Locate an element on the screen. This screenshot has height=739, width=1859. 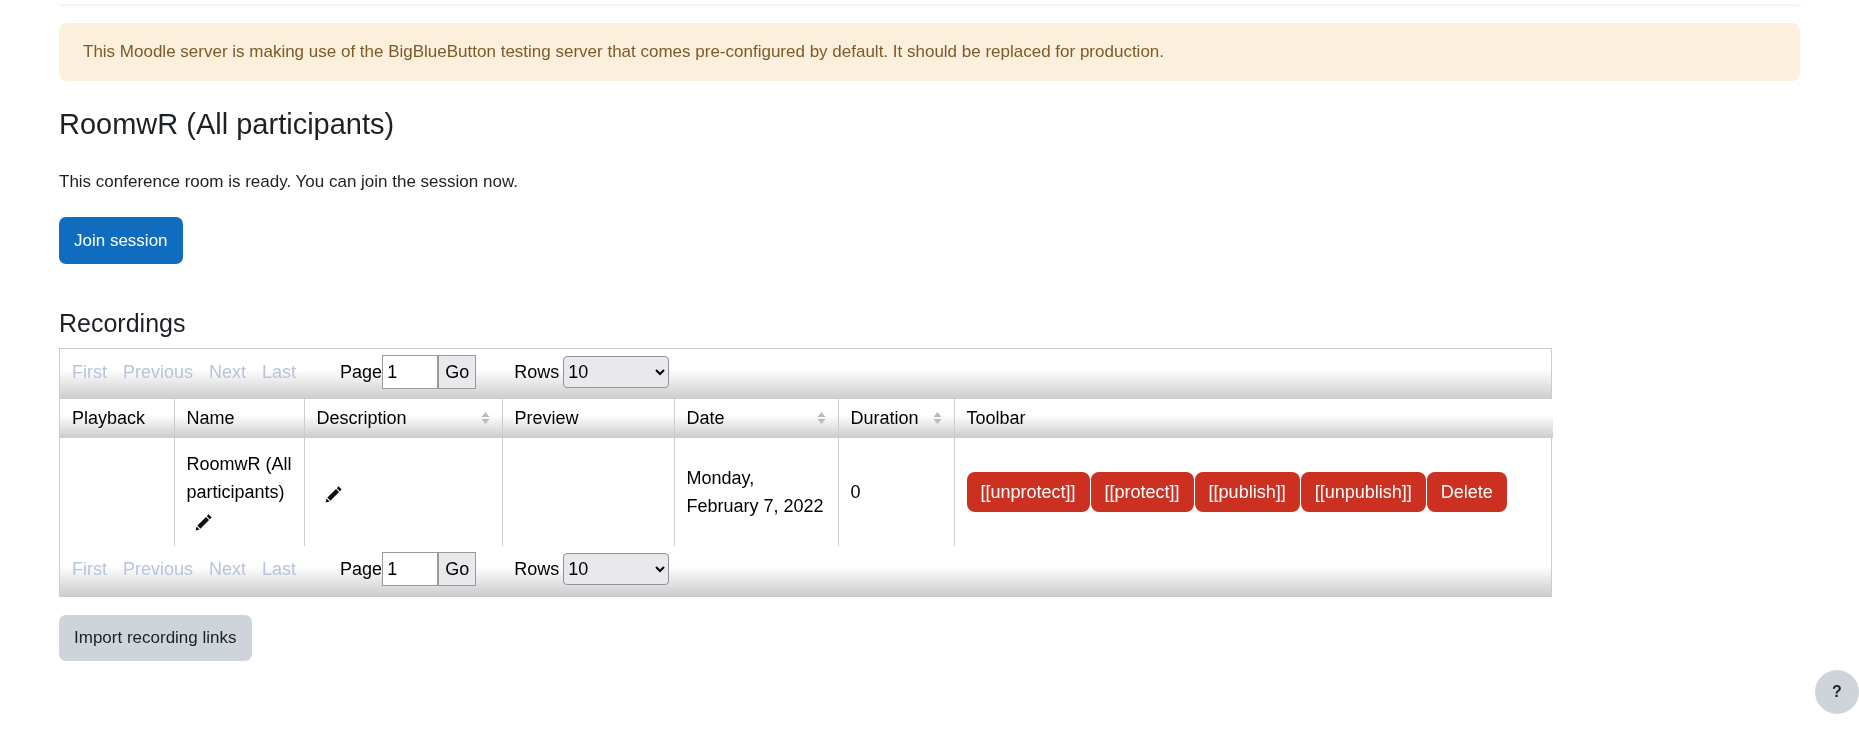
column-header: Preview is located at coordinates (588, 419).